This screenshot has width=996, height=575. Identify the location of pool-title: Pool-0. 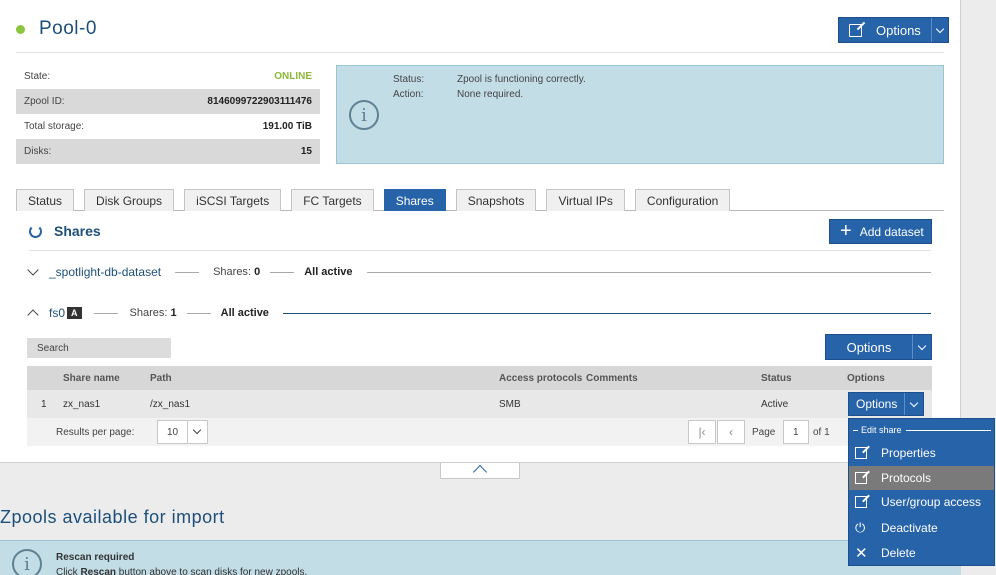
(68, 28).